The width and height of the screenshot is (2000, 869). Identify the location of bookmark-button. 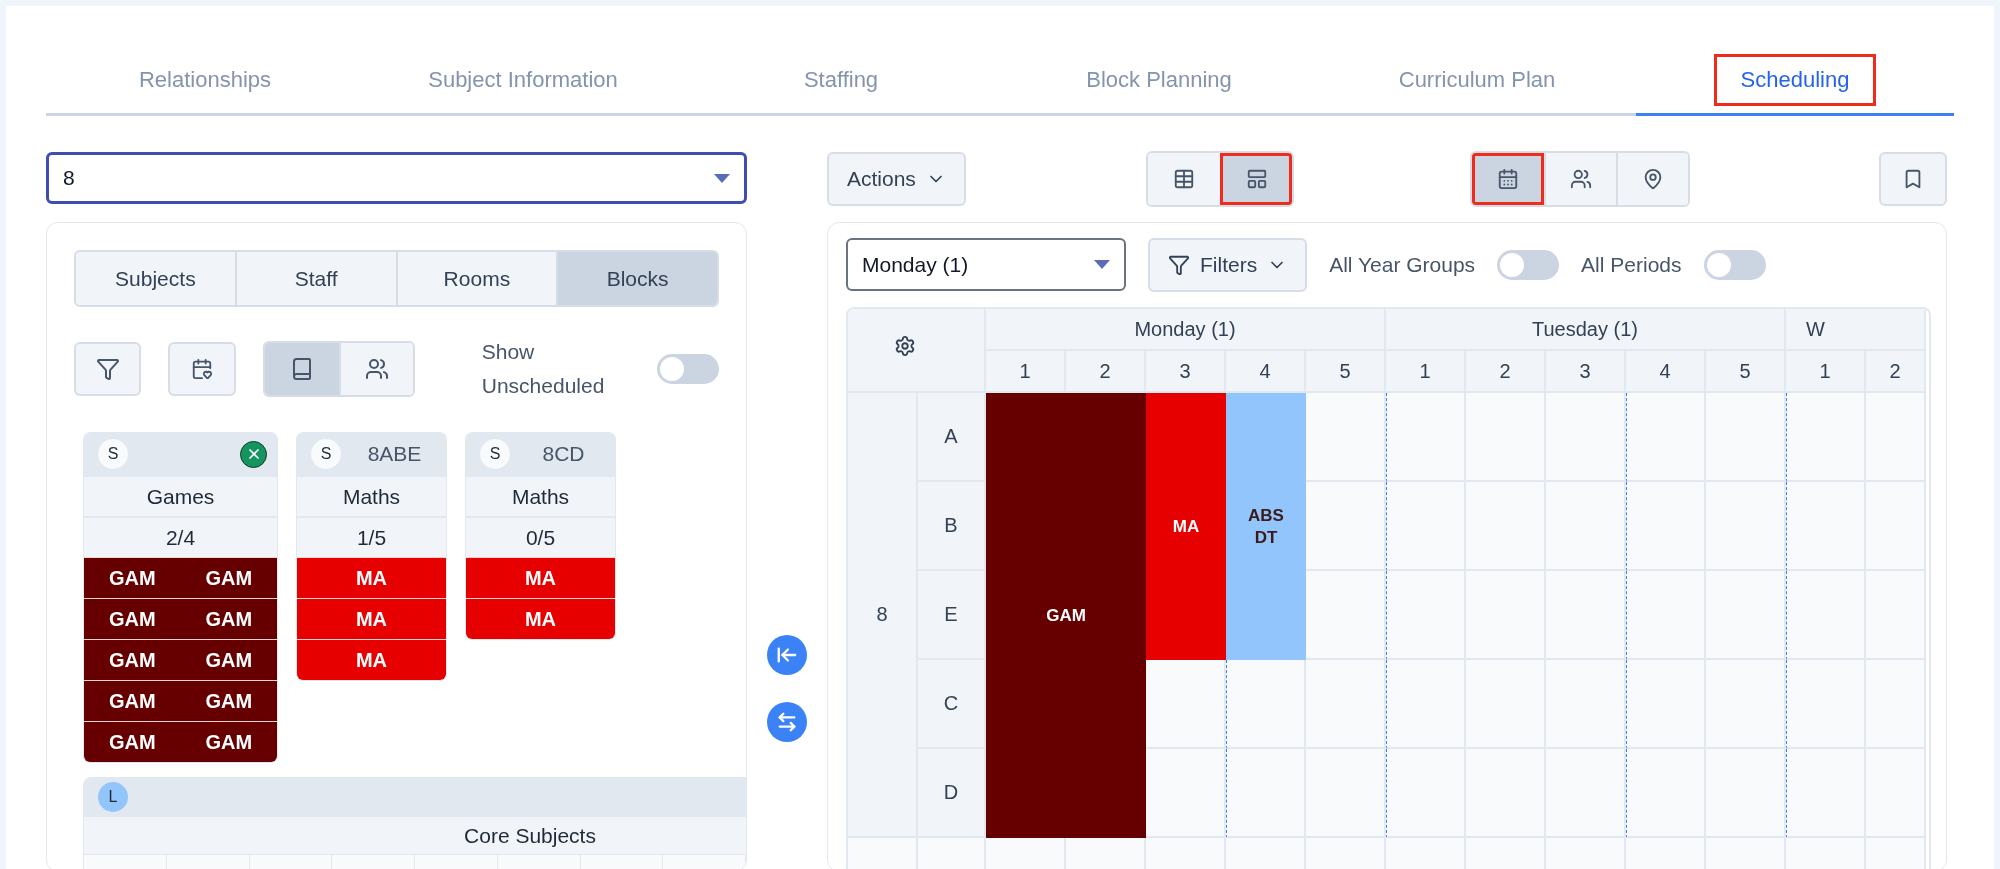
(1913, 179).